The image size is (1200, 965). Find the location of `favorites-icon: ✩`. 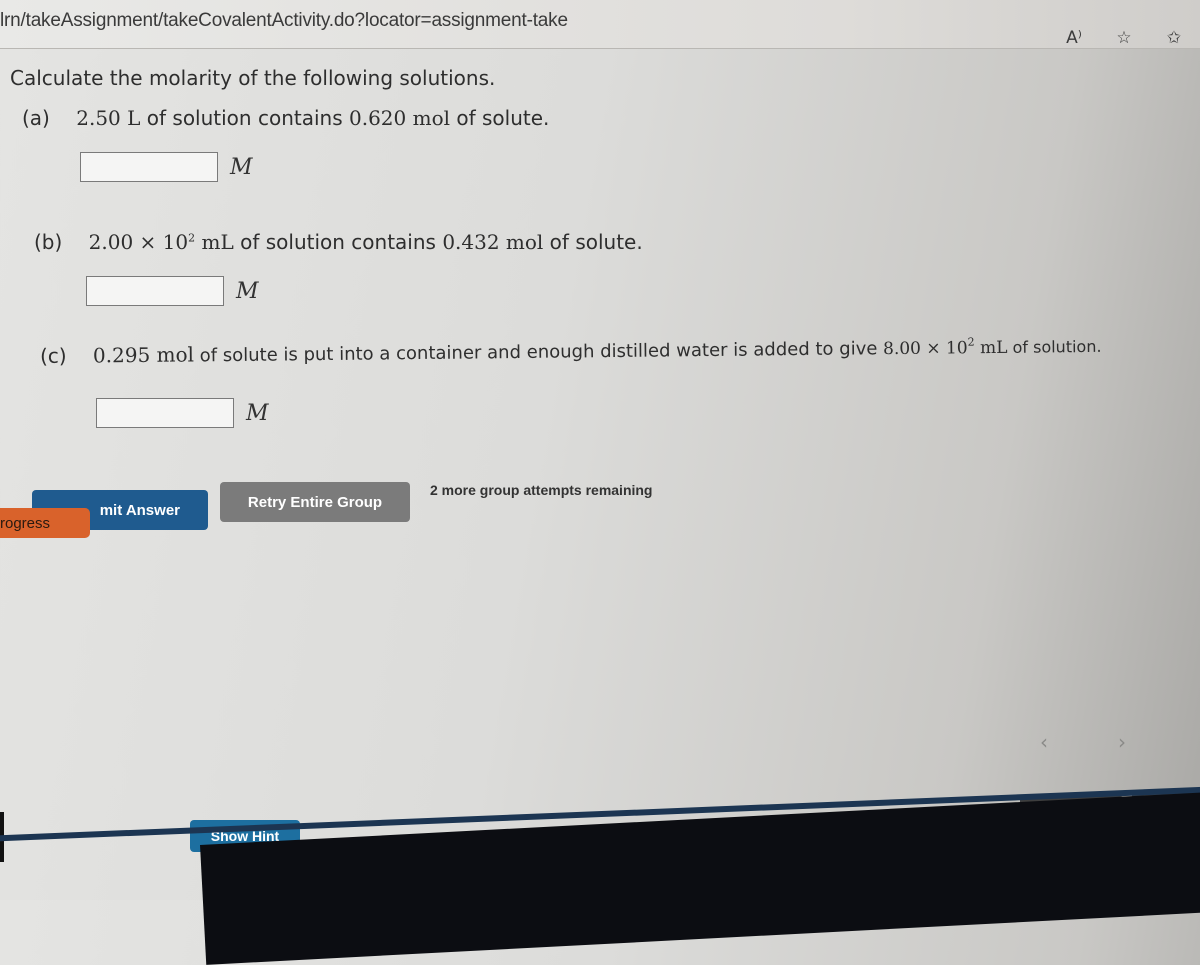

favorites-icon: ✩ is located at coordinates (1174, 38).